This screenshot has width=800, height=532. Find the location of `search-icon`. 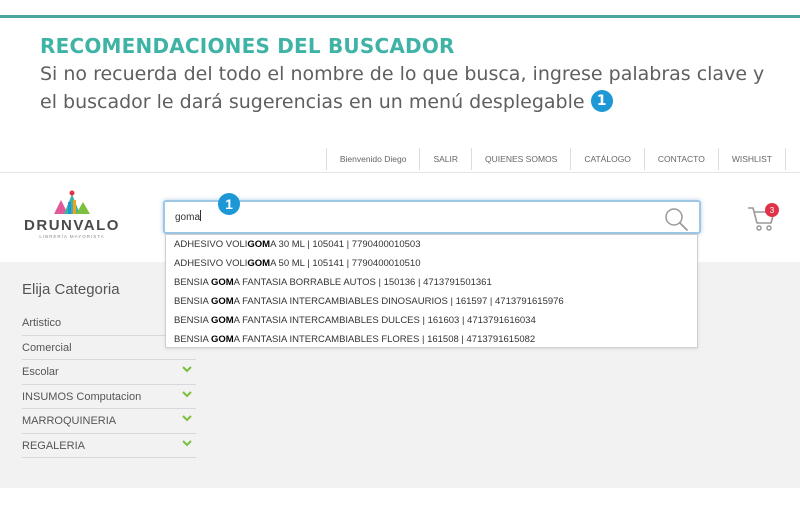

search-icon is located at coordinates (676, 219).